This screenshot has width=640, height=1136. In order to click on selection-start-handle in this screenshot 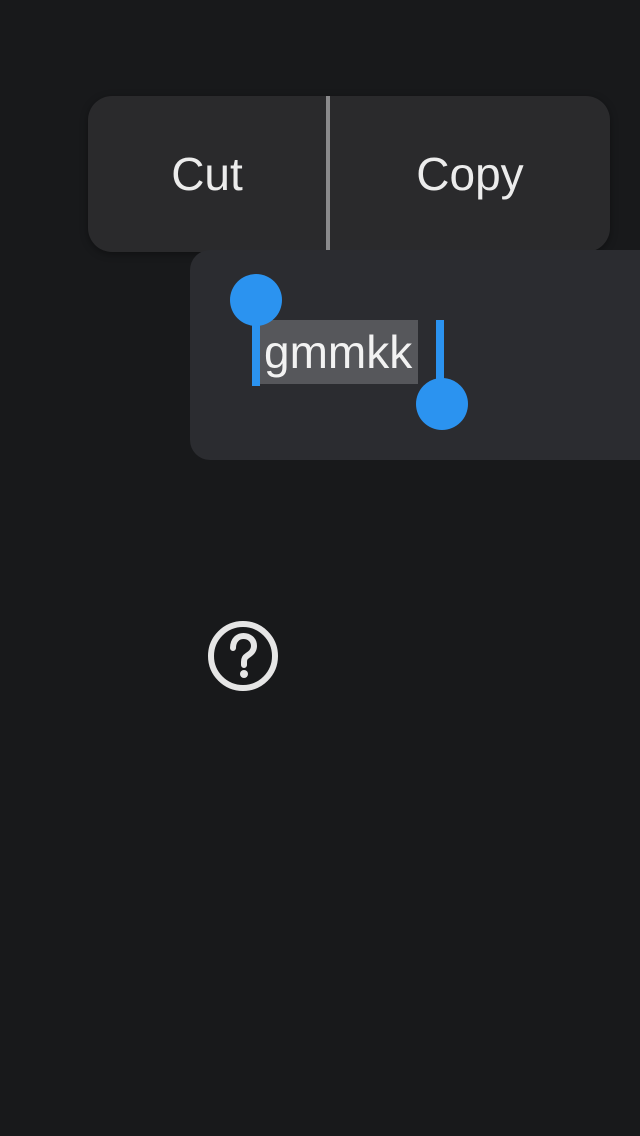, I will do `click(256, 300)`.